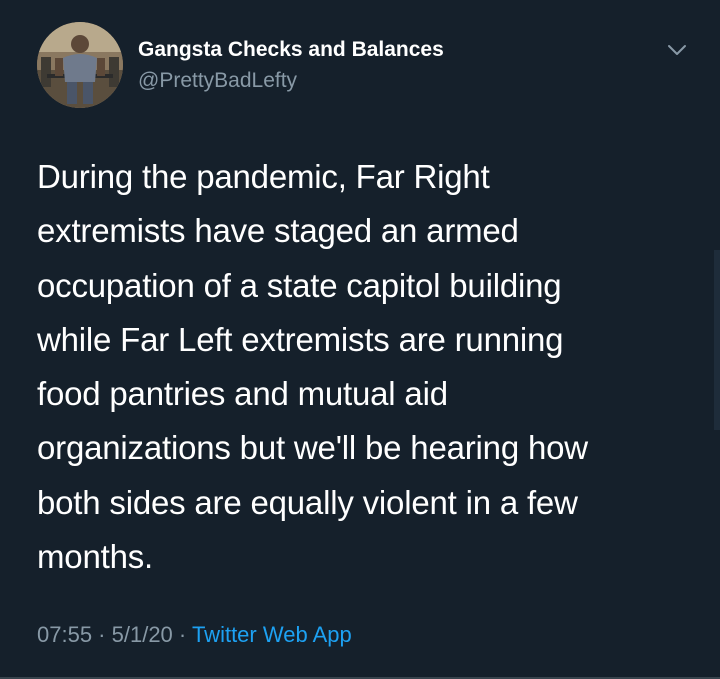 Image resolution: width=720 pixels, height=679 pixels. Describe the element at coordinates (272, 634) in the screenshot. I see `tweet-source-link: Twitter Web App` at that location.